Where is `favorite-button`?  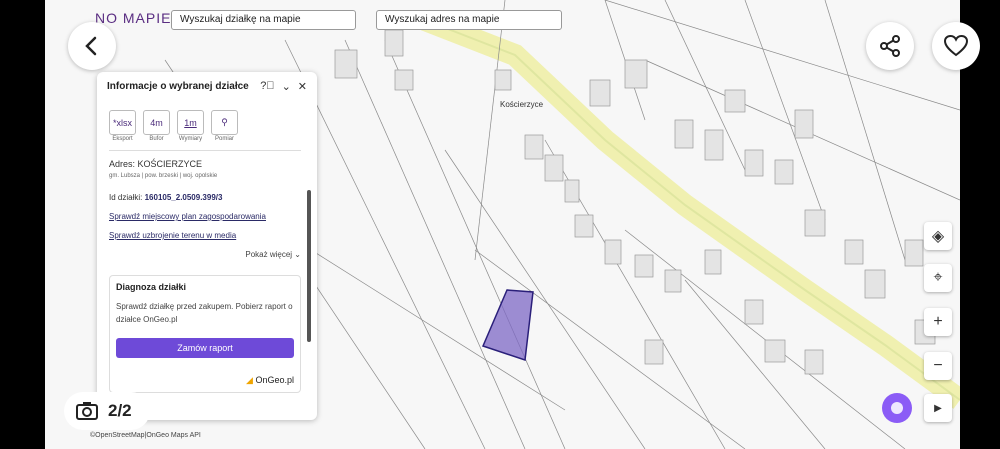 favorite-button is located at coordinates (956, 46).